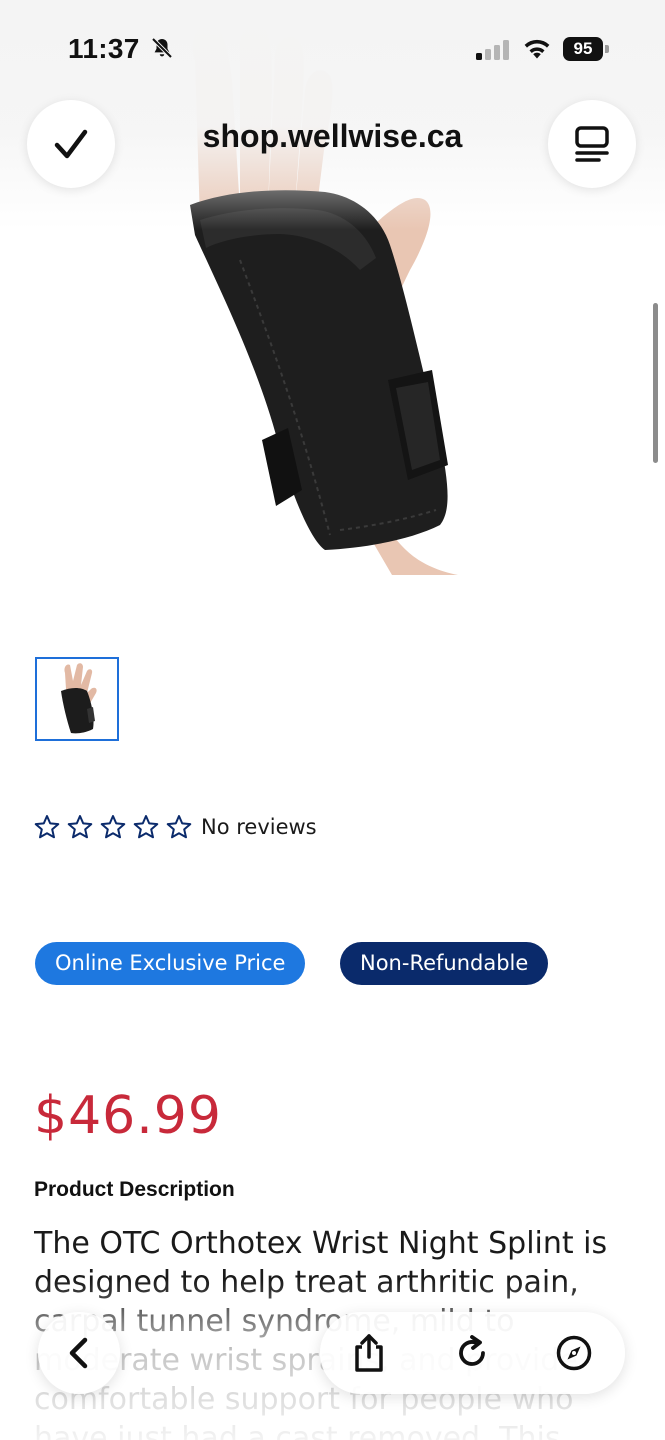 This screenshot has height=1440, width=665. What do you see at coordinates (134, 1189) in the screenshot?
I see `description-heading: Product Description` at bounding box center [134, 1189].